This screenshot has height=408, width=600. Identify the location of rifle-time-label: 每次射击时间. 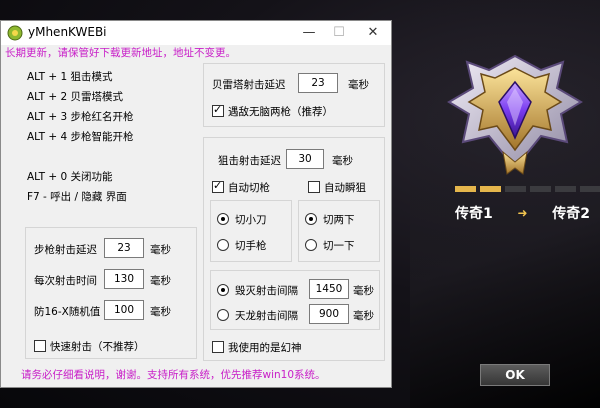
(65, 281).